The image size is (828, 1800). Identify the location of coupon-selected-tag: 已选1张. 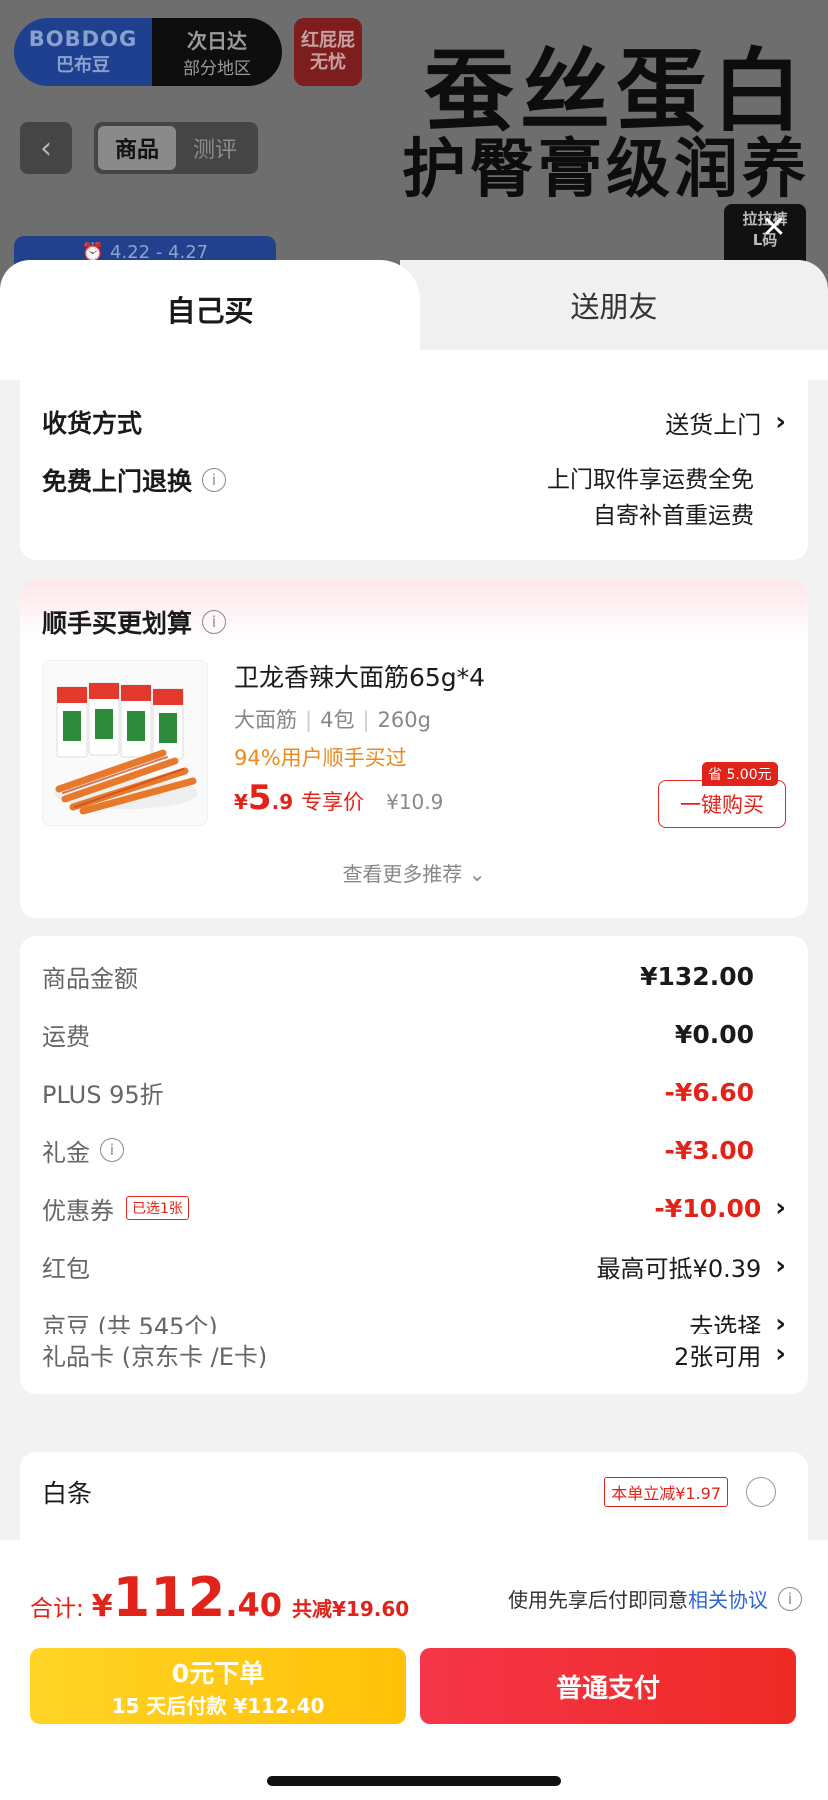
(157, 1208).